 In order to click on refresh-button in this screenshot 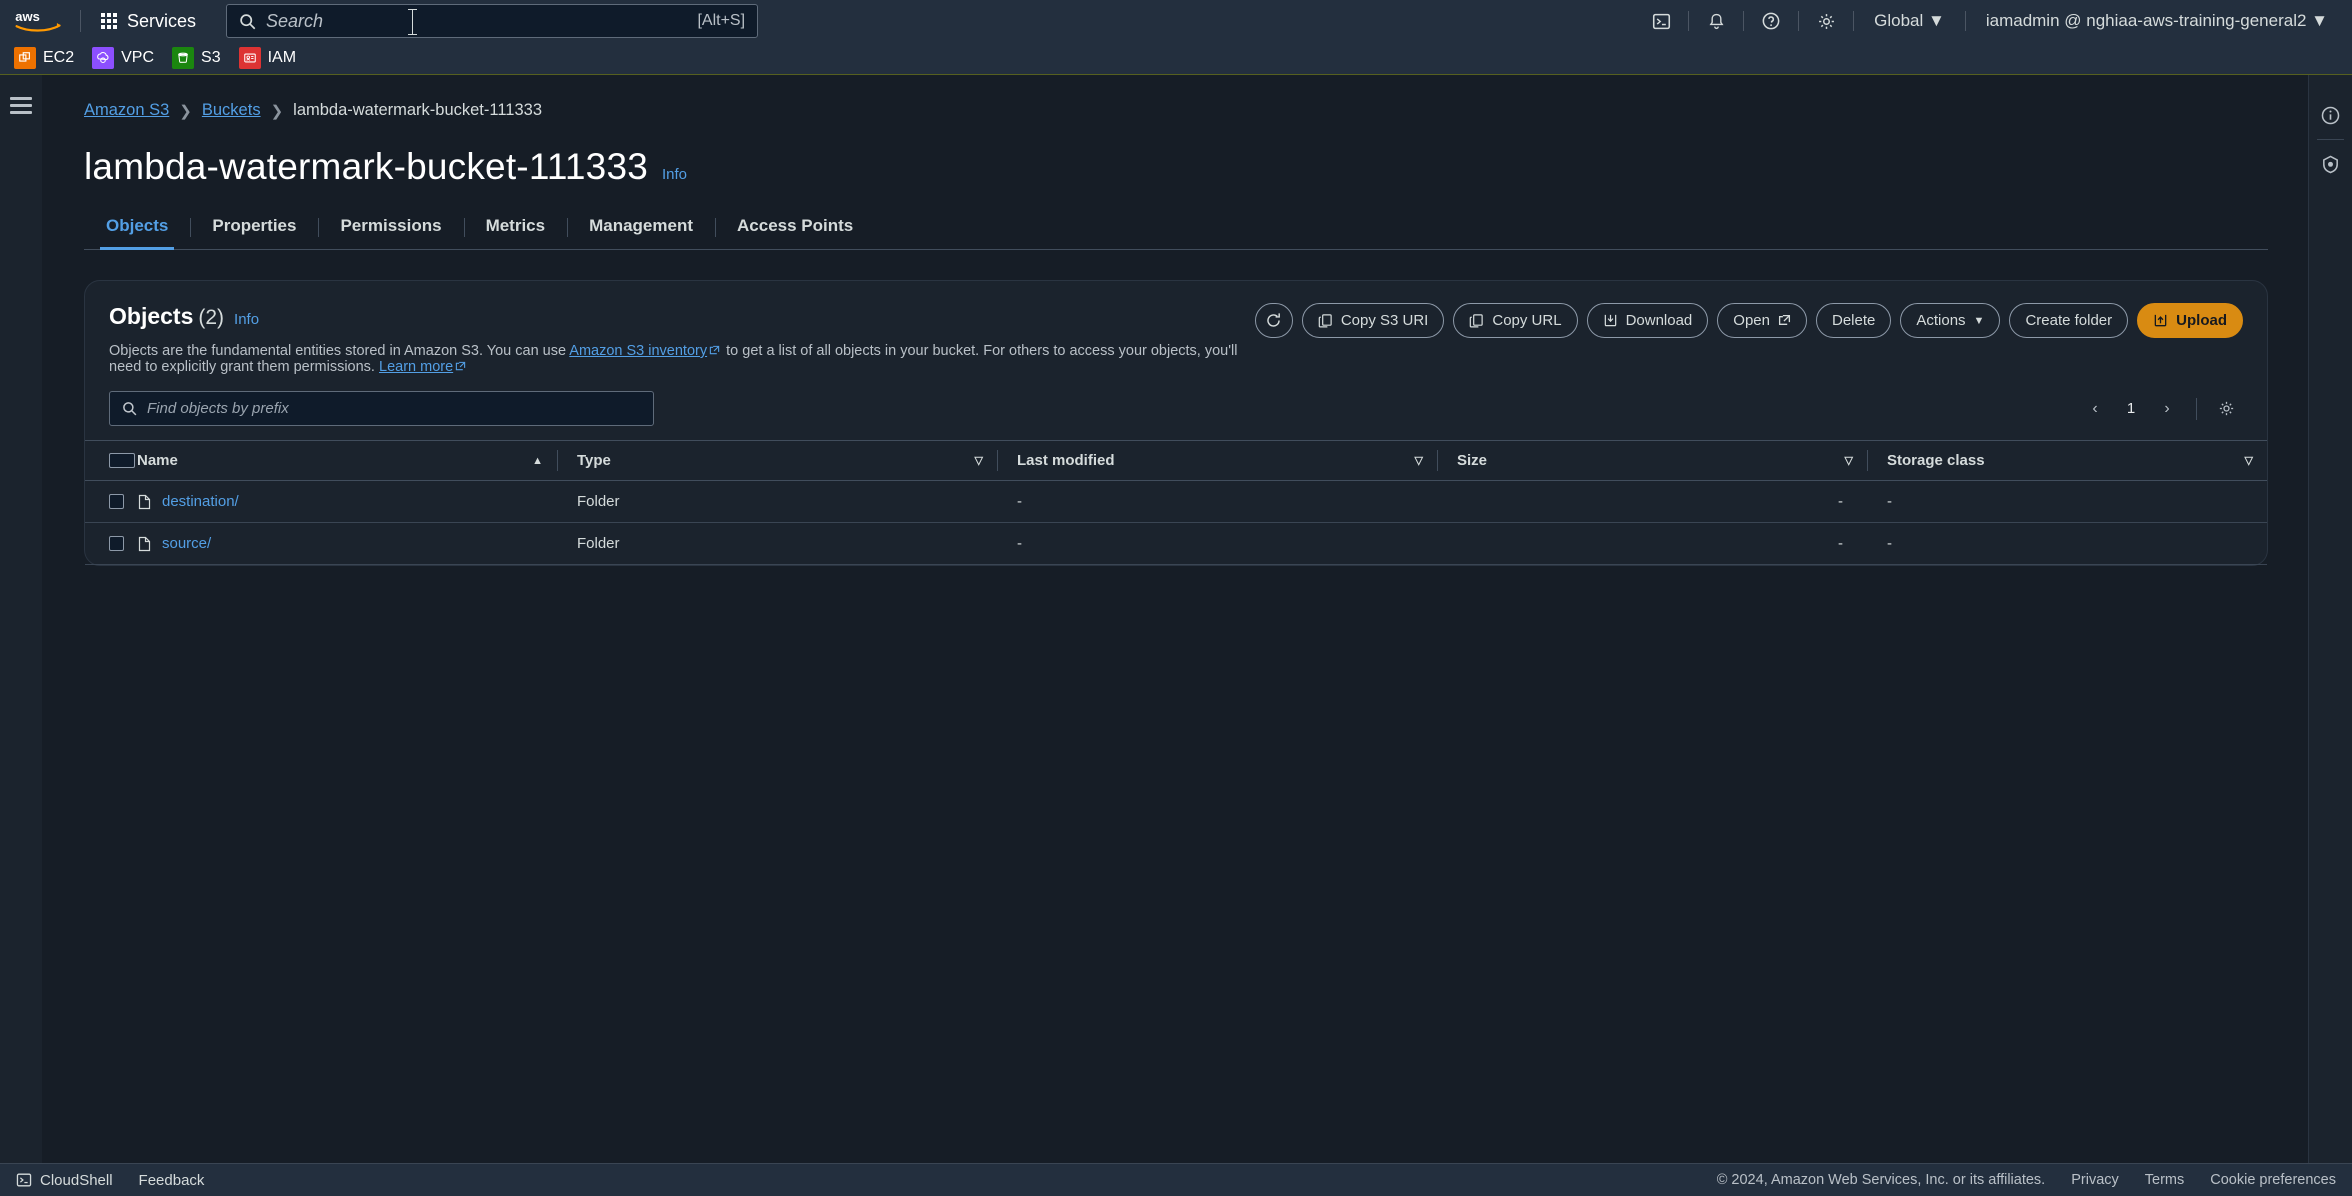, I will do `click(1273, 320)`.